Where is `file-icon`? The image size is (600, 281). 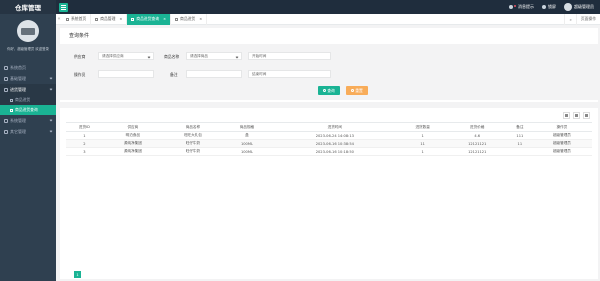 file-icon is located at coordinates (177, 19).